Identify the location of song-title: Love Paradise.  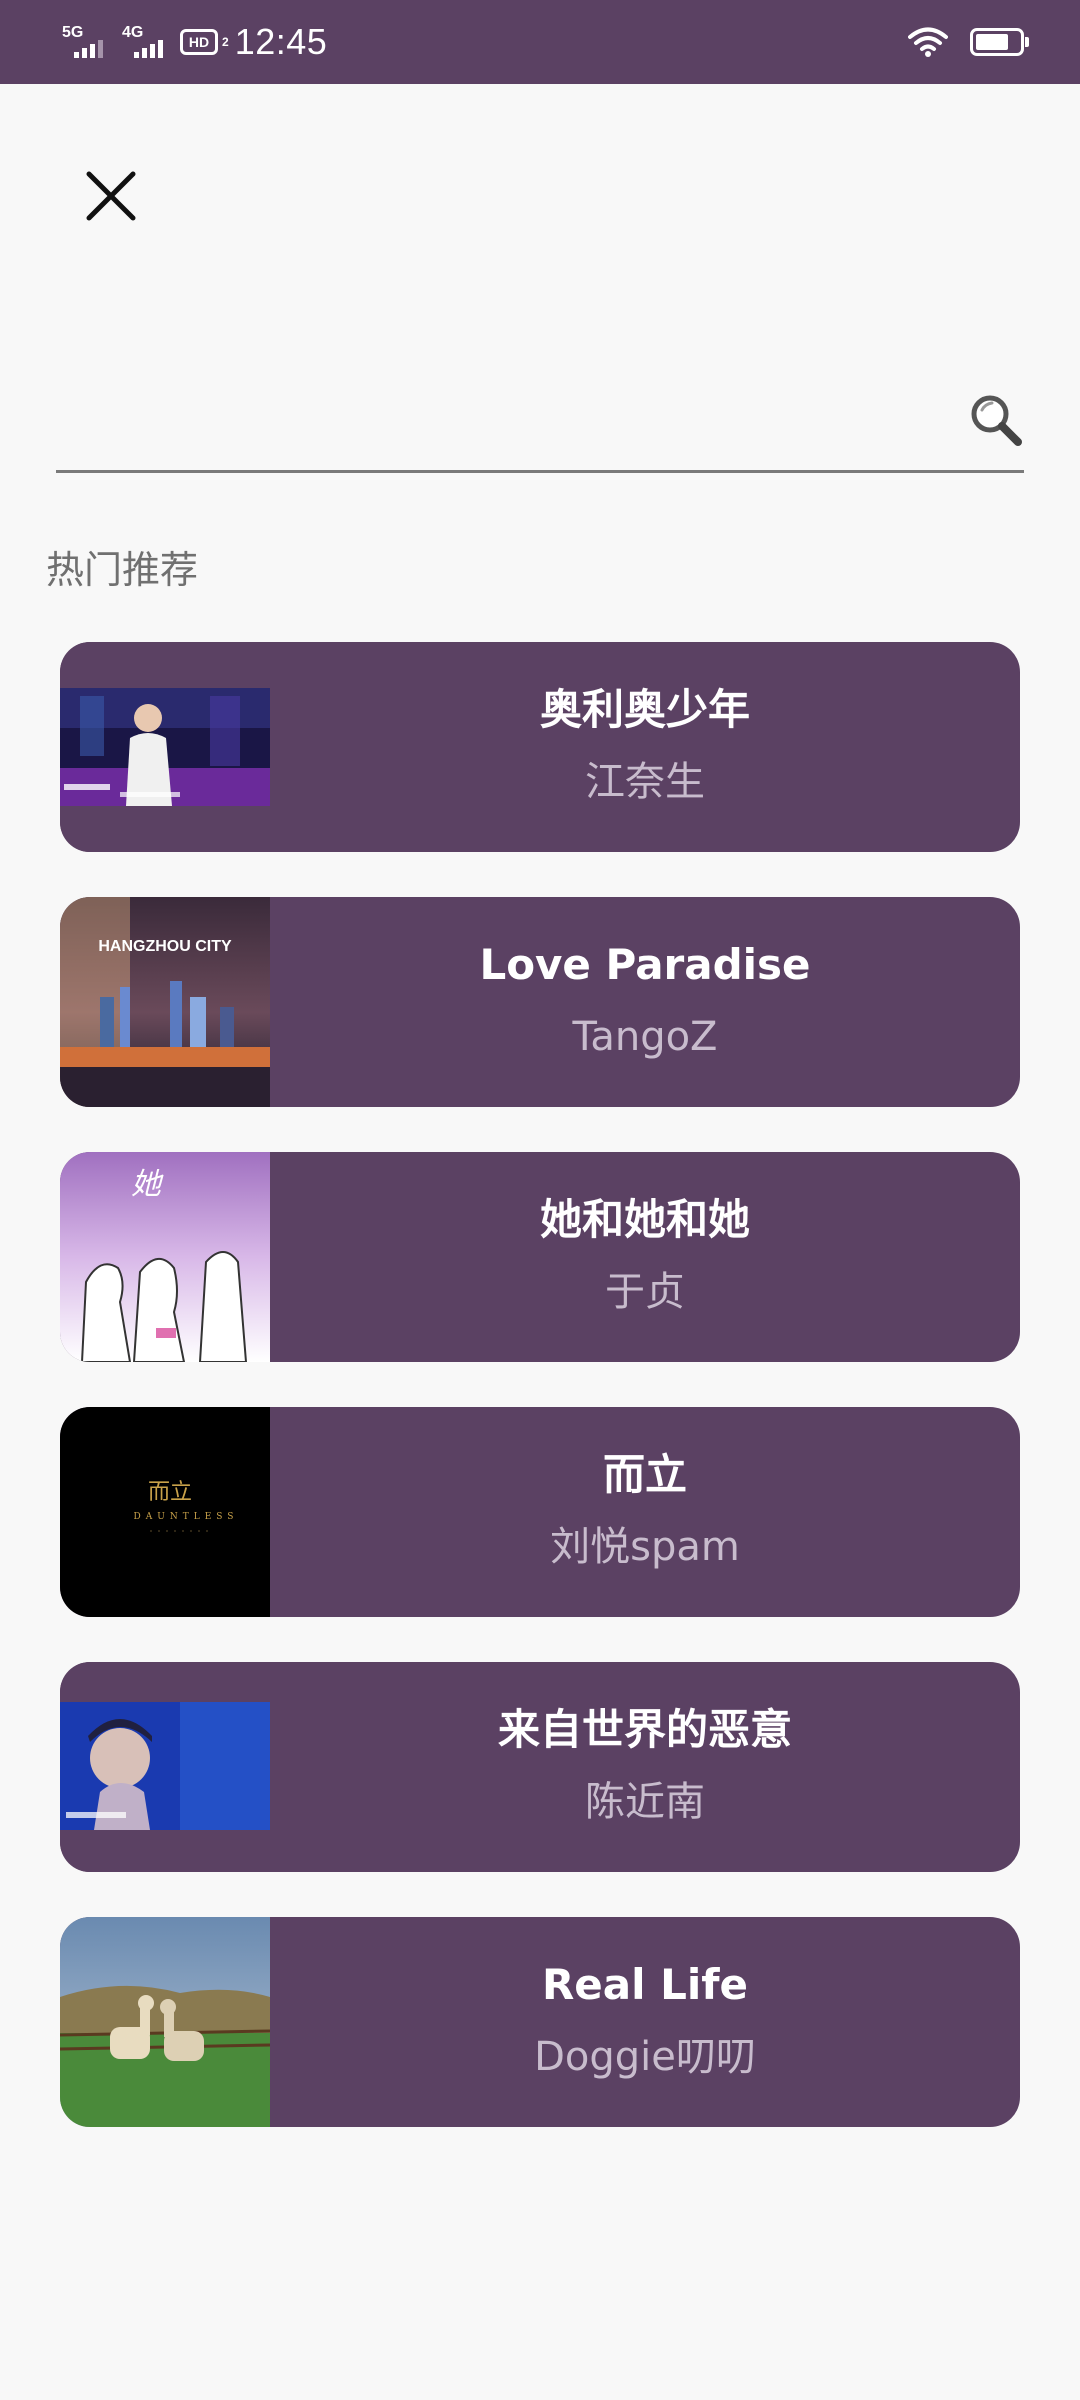
(645, 964).